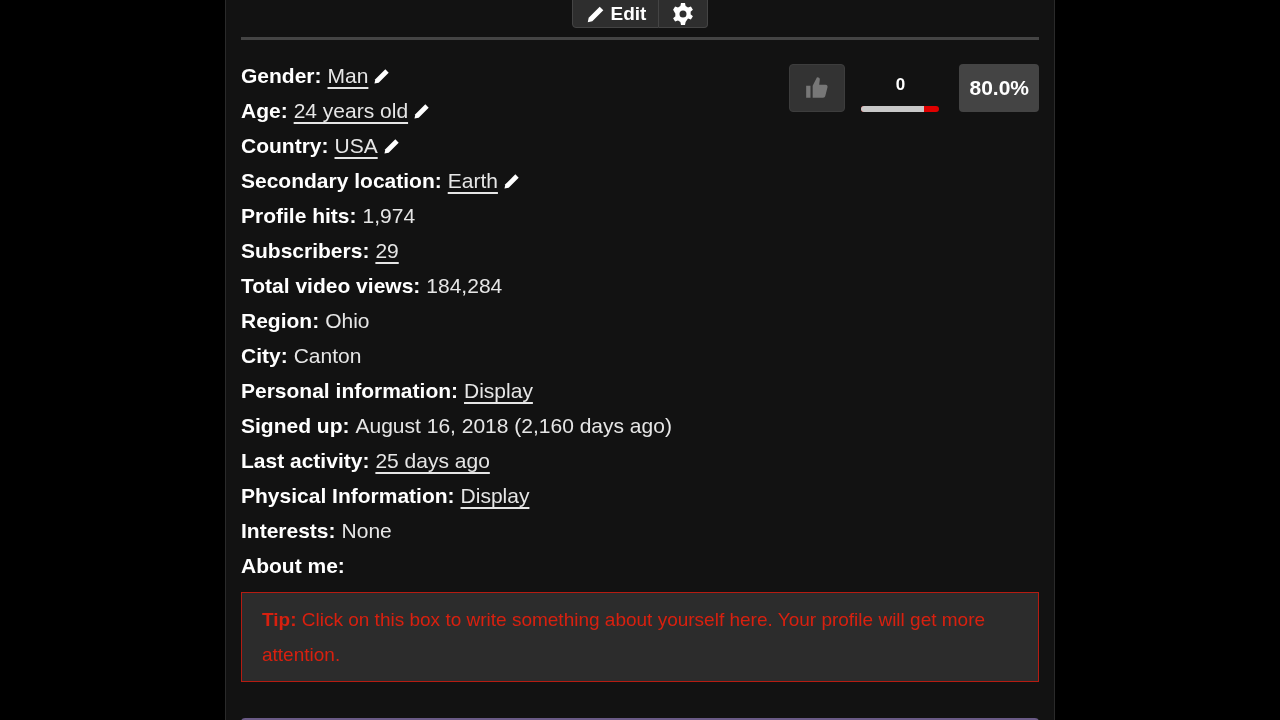 The width and height of the screenshot is (1280, 720). Describe the element at coordinates (366, 531) in the screenshot. I see `field-value: None` at that location.